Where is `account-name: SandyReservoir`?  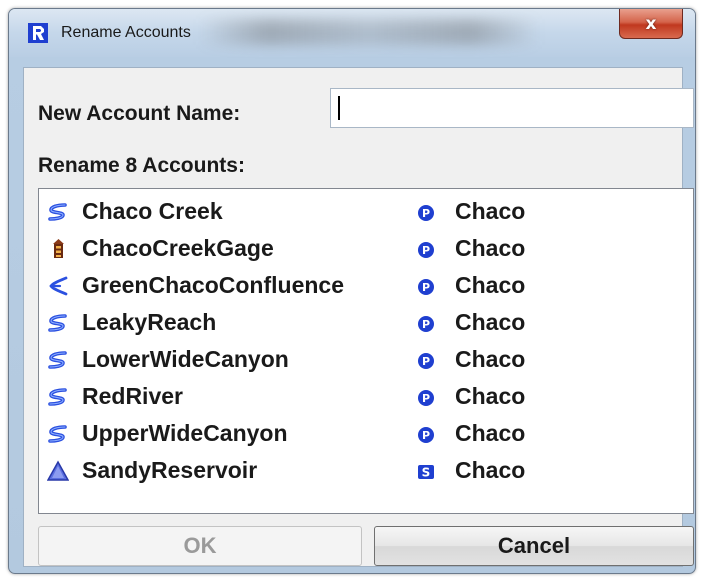
account-name: SandyReservoir is located at coordinates (170, 470).